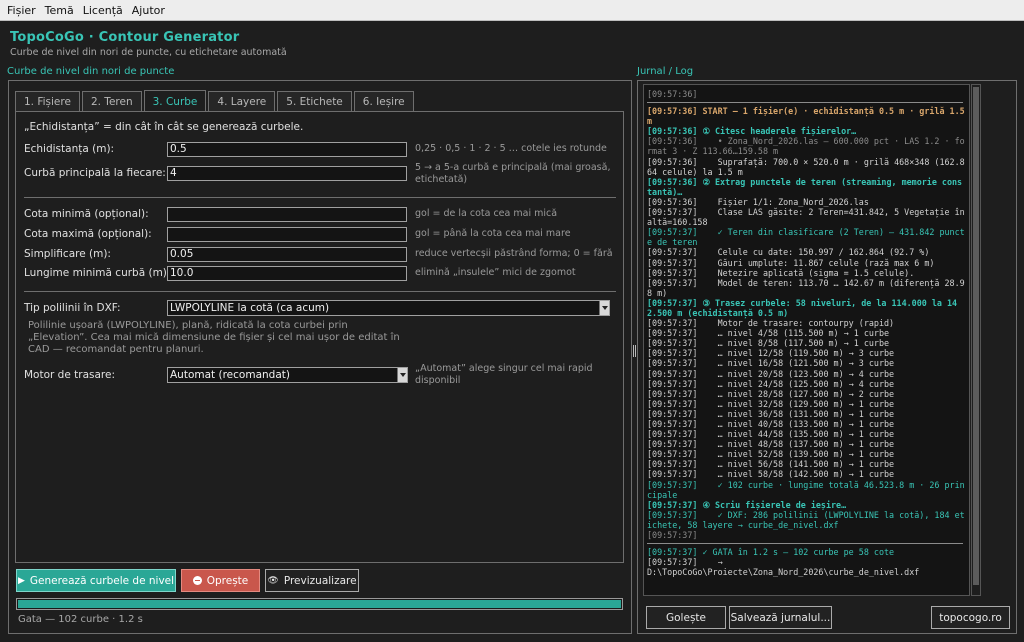 This screenshot has height=642, width=1024. I want to click on status-text: Gata — 102 curbe · 1.2 s, so click(80, 619).